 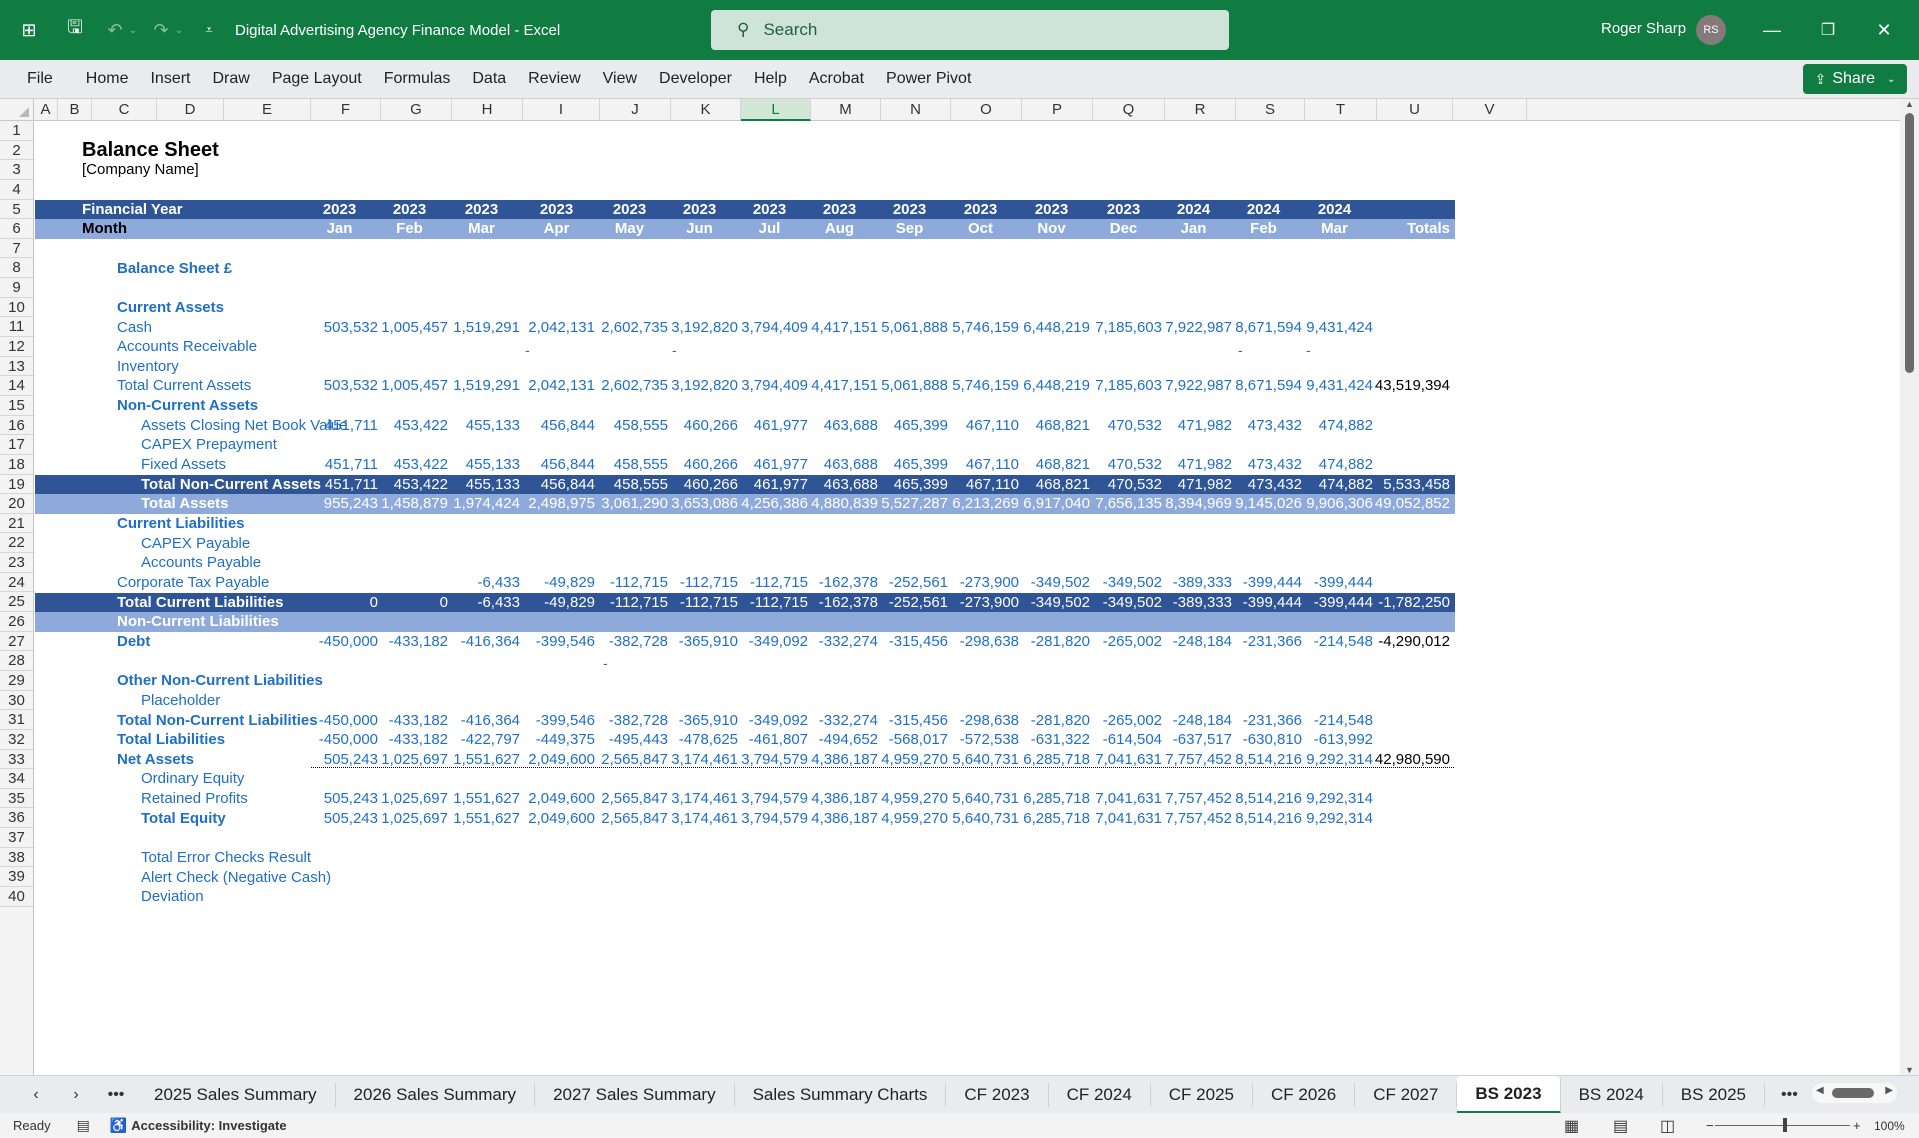 What do you see at coordinates (982, 229) in the screenshot?
I see `cell-value: Oct` at bounding box center [982, 229].